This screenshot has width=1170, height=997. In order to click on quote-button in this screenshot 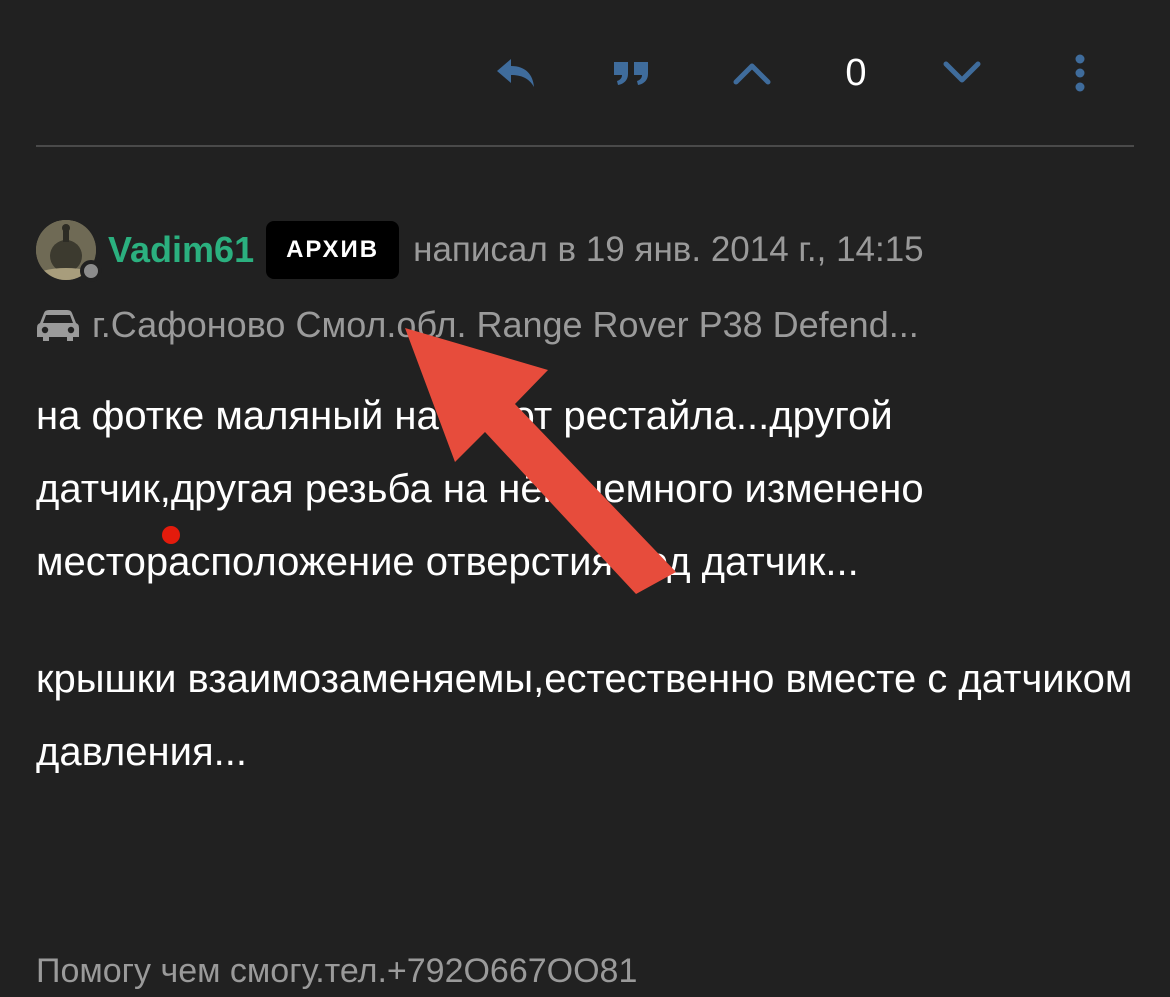, I will do `click(632, 73)`.